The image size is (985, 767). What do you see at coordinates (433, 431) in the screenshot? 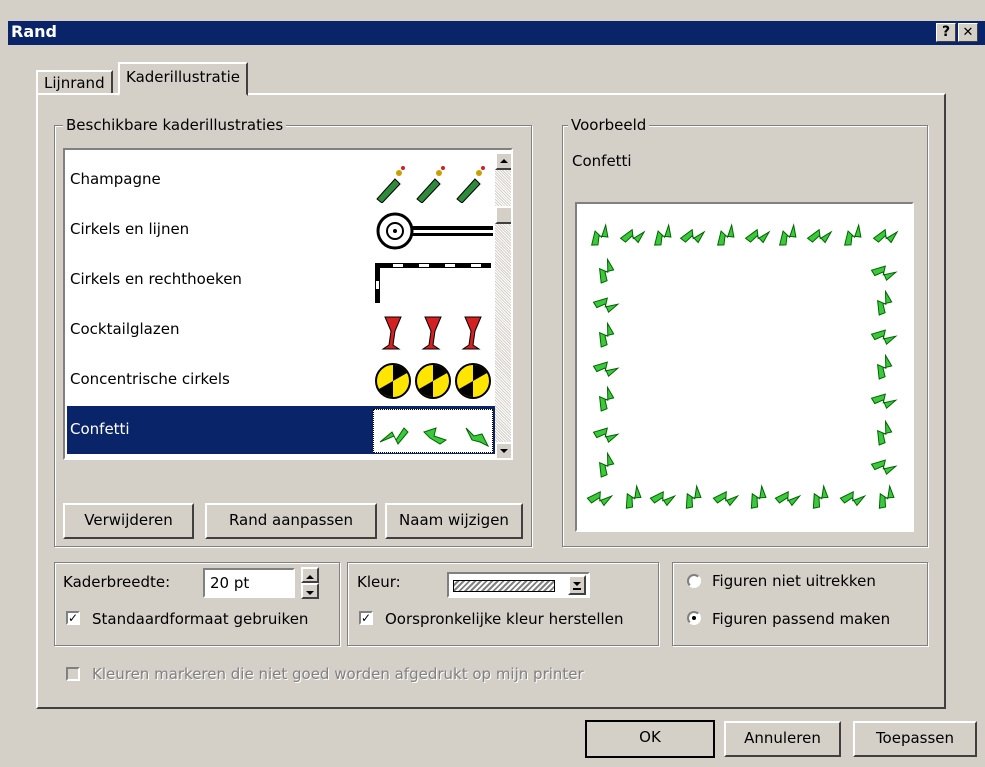
I see `confetti-icon` at bounding box center [433, 431].